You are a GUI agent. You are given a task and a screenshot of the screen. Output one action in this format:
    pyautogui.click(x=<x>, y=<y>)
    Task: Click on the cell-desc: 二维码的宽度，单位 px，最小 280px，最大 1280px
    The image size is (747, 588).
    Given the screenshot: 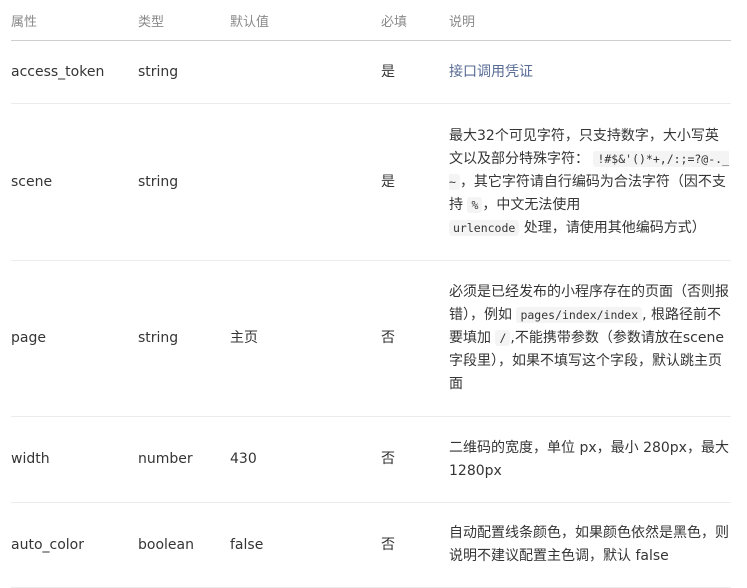 What is the action you would take?
    pyautogui.click(x=590, y=459)
    